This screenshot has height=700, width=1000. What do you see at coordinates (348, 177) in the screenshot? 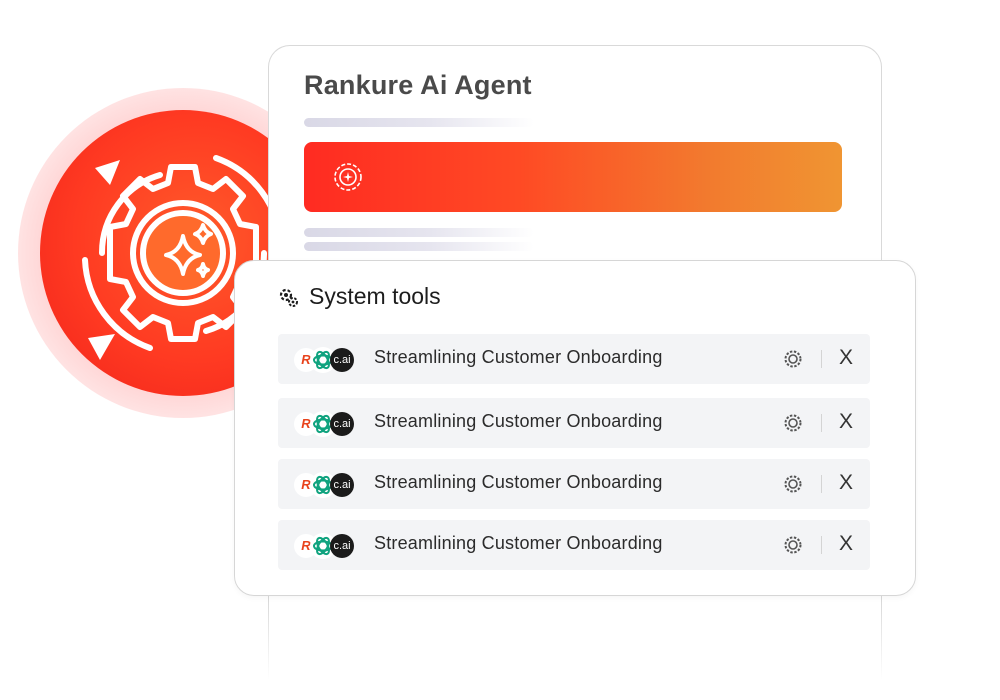
I see `gear-icon` at bounding box center [348, 177].